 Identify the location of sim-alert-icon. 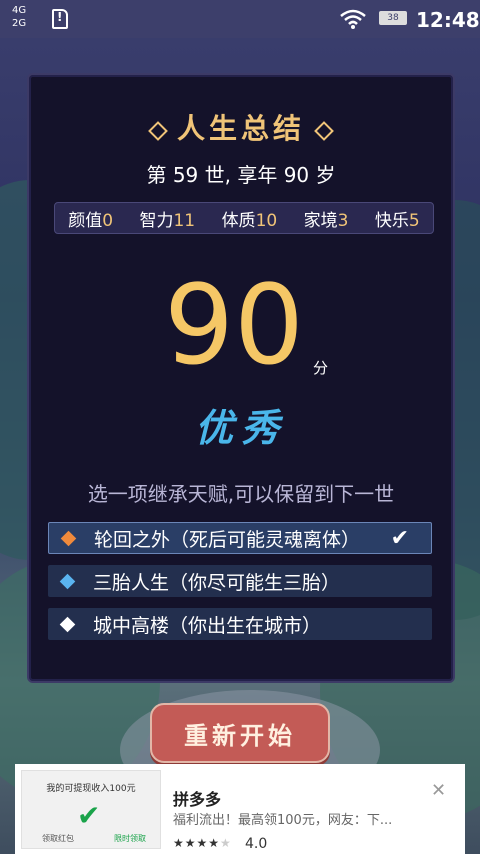
(60, 19).